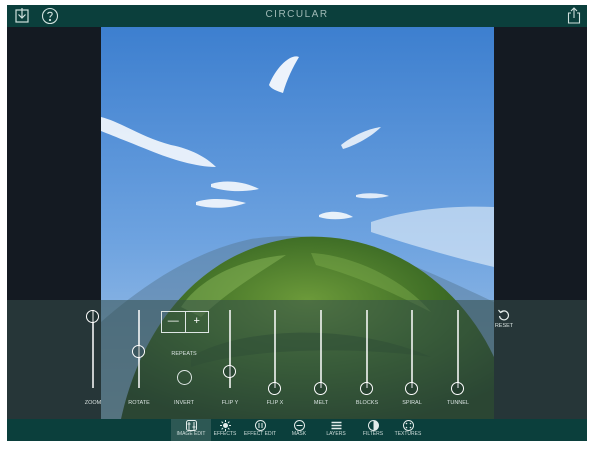  Describe the element at coordinates (275, 403) in the screenshot. I see `flip-x-label: FLIP X` at that location.